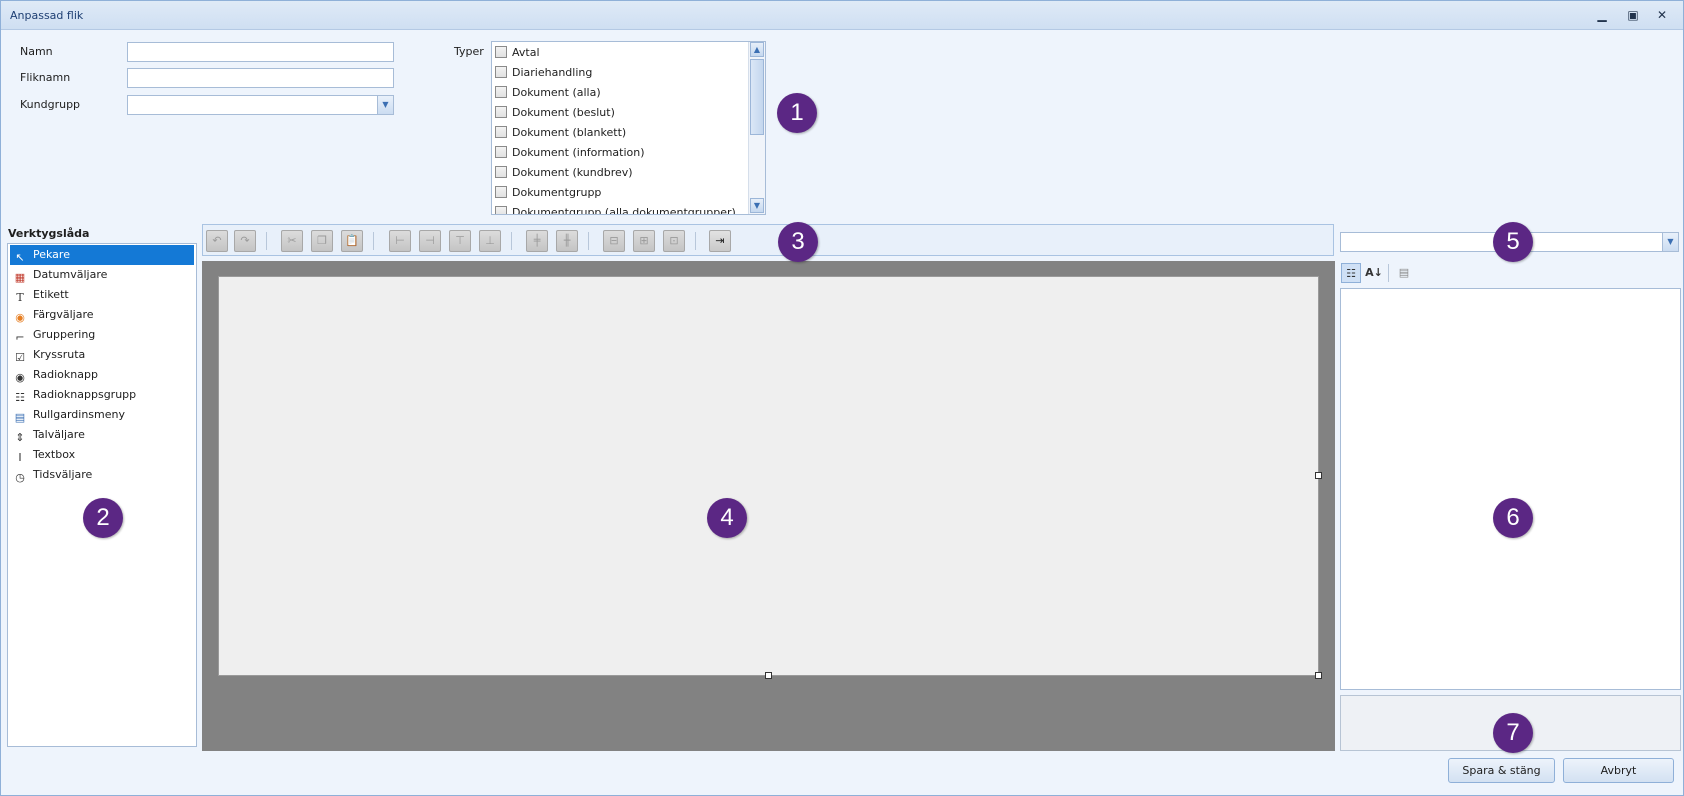 The width and height of the screenshot is (1684, 796). What do you see at coordinates (727, 518) in the screenshot?
I see `annotation-badge: 4` at bounding box center [727, 518].